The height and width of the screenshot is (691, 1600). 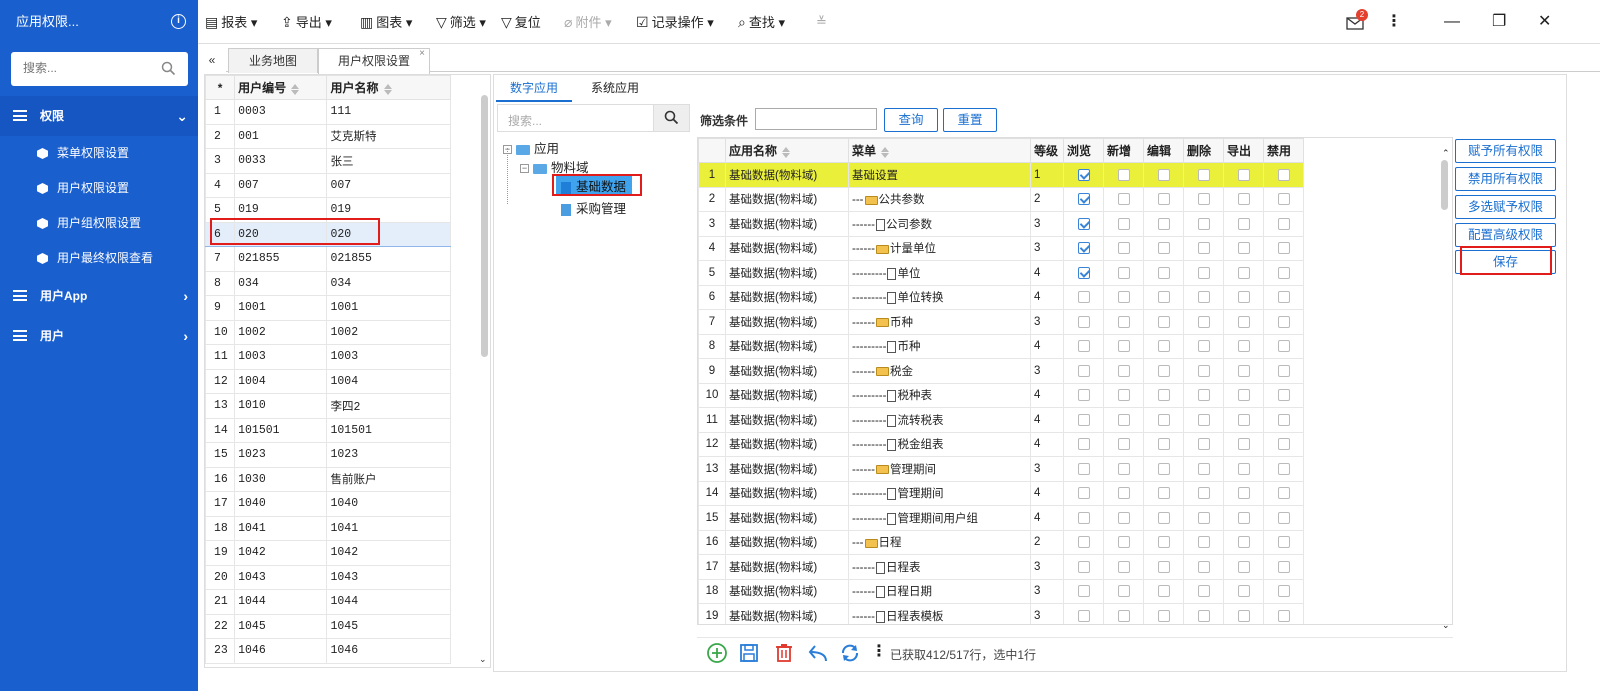 What do you see at coordinates (386, 22) in the screenshot?
I see `chart-button: ▥ 图表 ▾` at bounding box center [386, 22].